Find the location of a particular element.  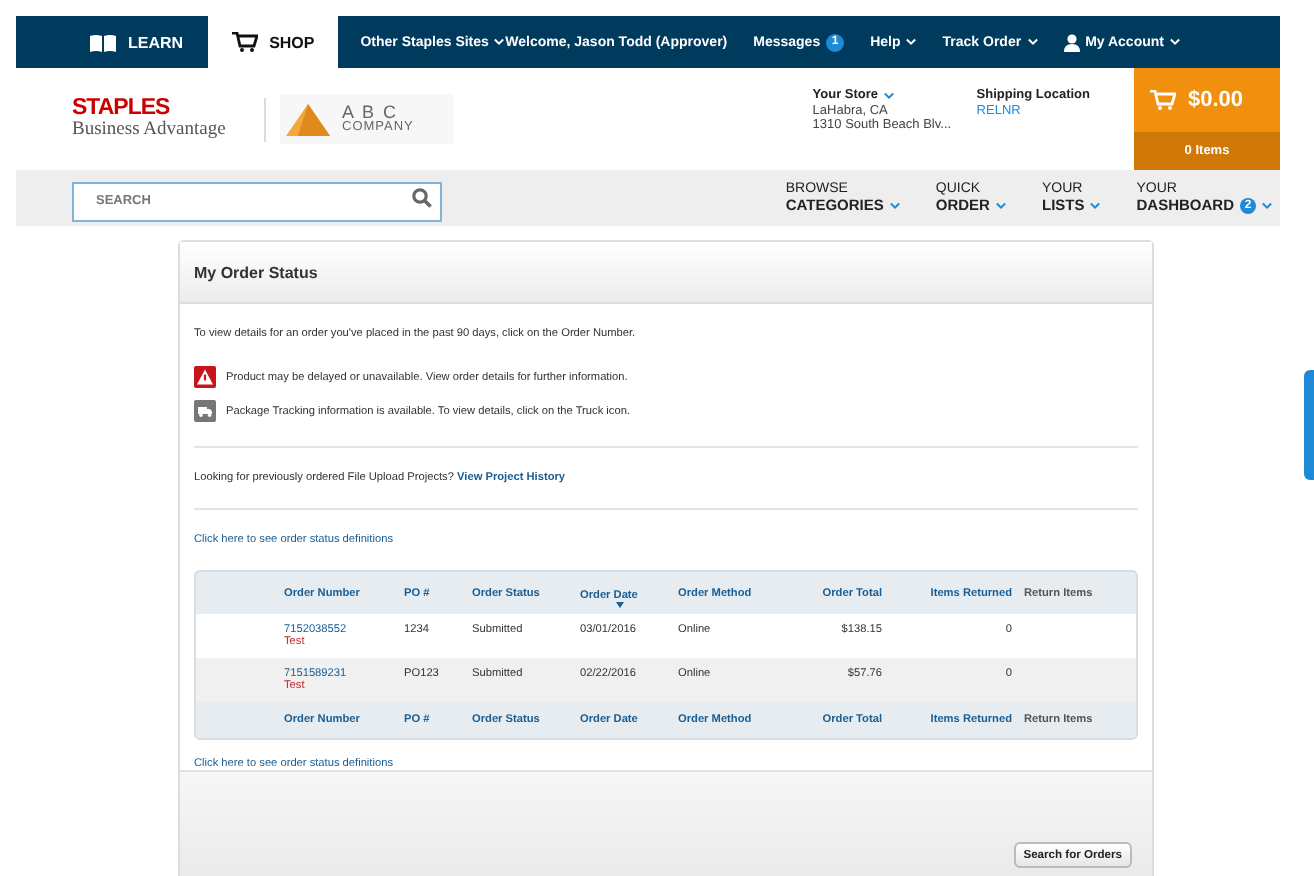

feedback-tab is located at coordinates (1309, 425).